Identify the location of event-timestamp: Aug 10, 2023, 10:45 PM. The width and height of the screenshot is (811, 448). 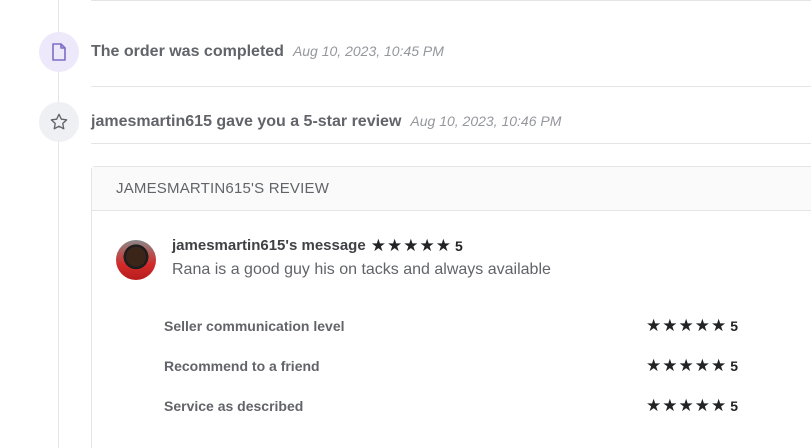
(368, 51).